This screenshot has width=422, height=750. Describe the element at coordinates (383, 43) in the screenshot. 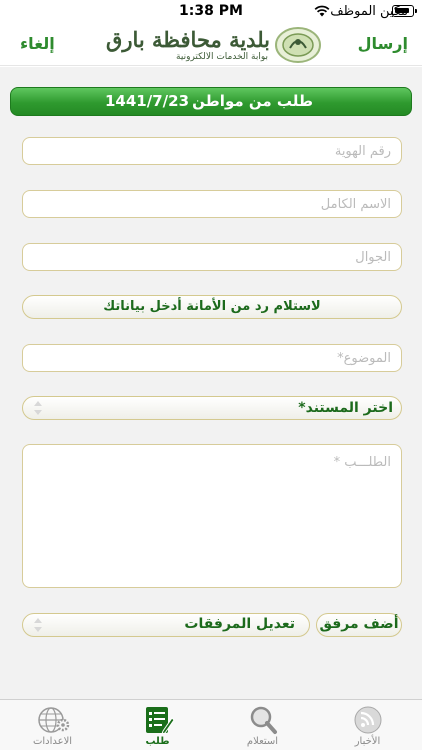

I see `send-button: إرسال` at that location.